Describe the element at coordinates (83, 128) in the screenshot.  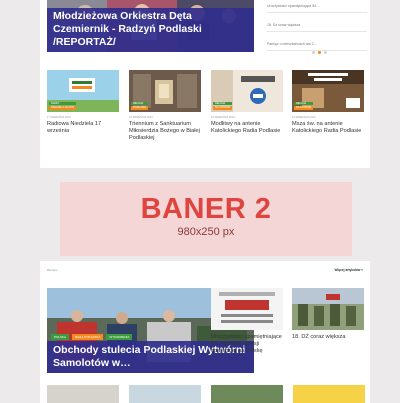
I see `article-title: Radiowa Niedziela 17 września` at that location.